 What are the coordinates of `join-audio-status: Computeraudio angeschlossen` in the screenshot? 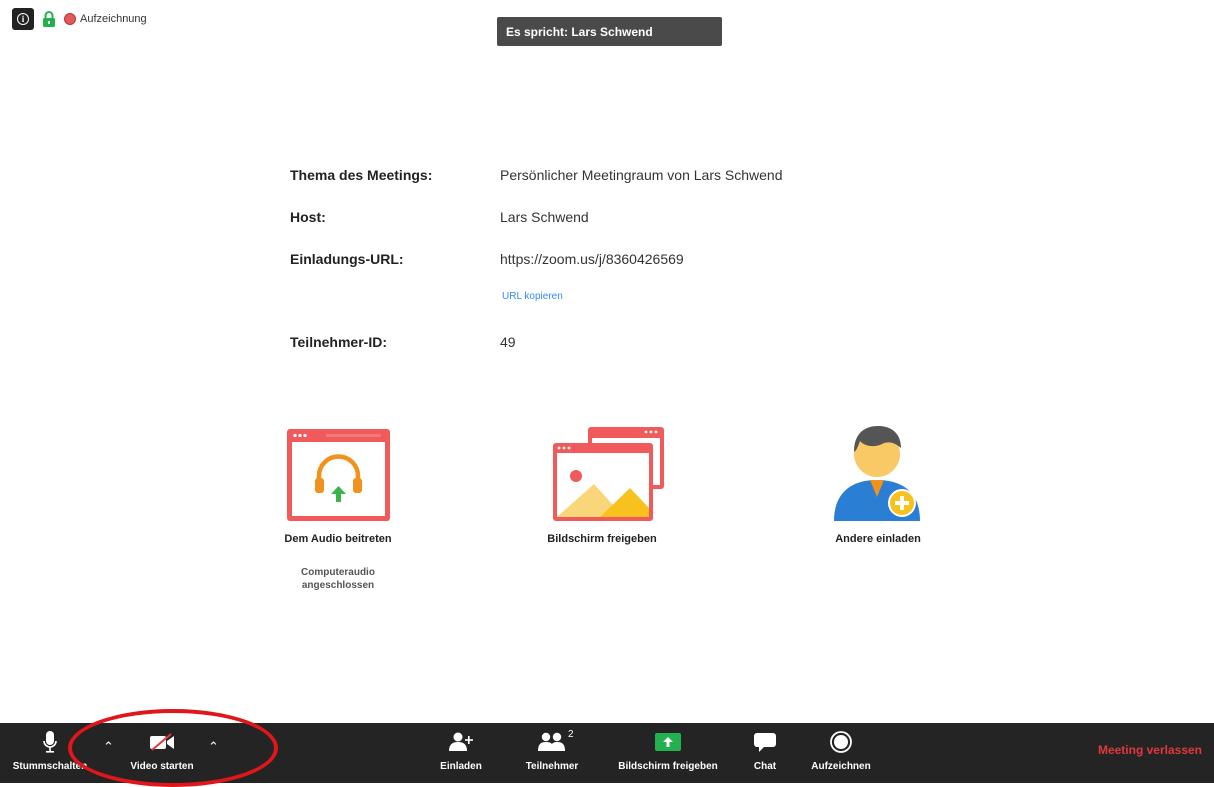 It's located at (338, 579).